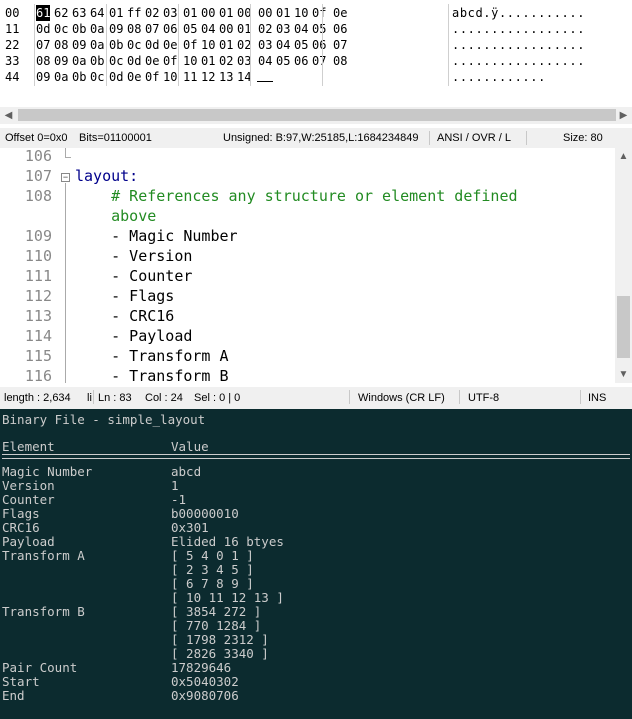 The width and height of the screenshot is (632, 719). I want to click on code-line: 114 - Payload, so click(306, 336).